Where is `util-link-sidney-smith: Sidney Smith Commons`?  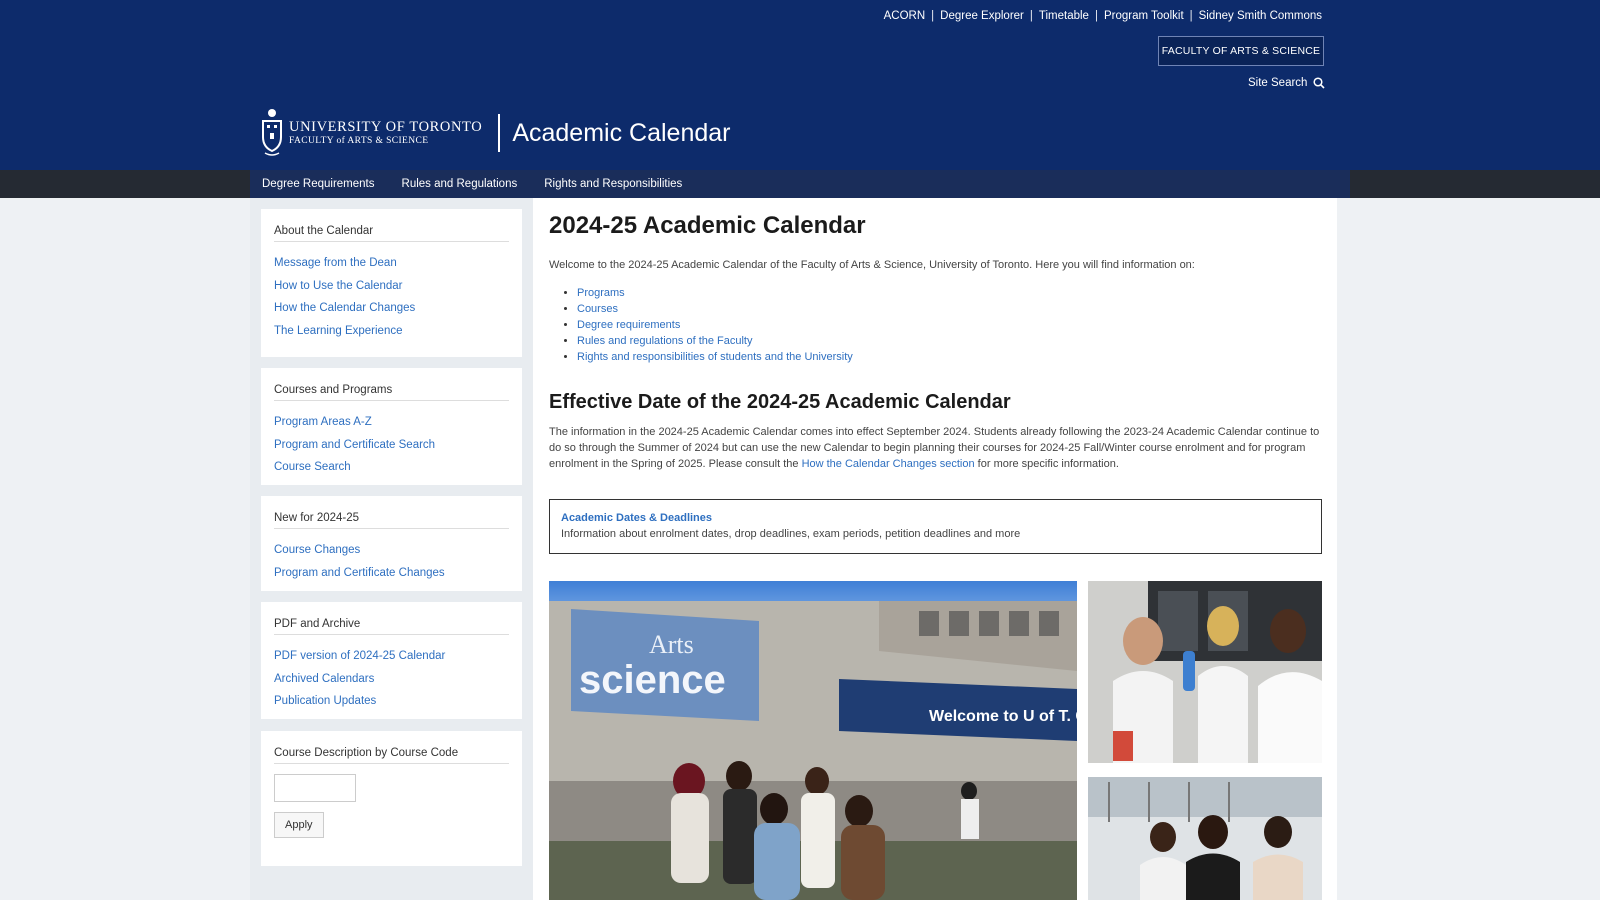 util-link-sidney-smith: Sidney Smith Commons is located at coordinates (1260, 16).